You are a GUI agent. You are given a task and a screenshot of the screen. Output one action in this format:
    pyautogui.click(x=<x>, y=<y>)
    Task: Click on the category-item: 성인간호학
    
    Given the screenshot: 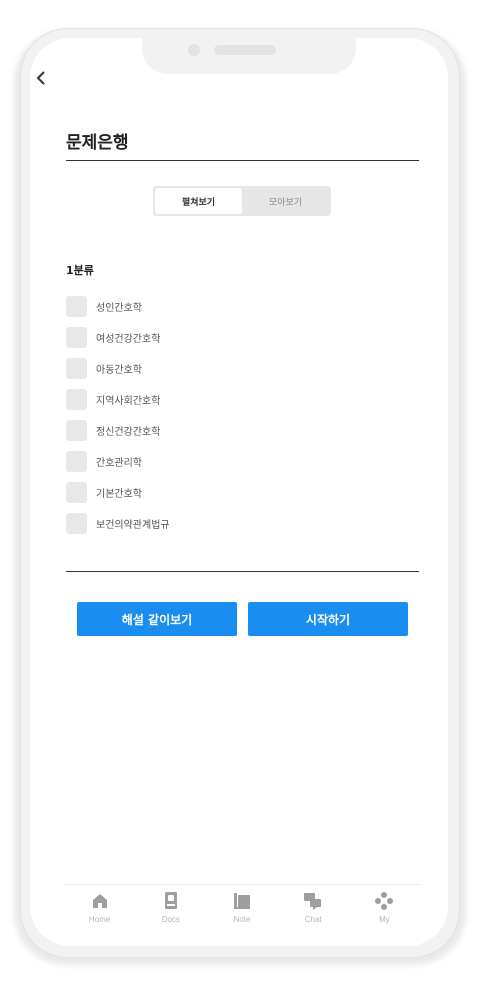 What is the action you would take?
    pyautogui.click(x=216, y=306)
    